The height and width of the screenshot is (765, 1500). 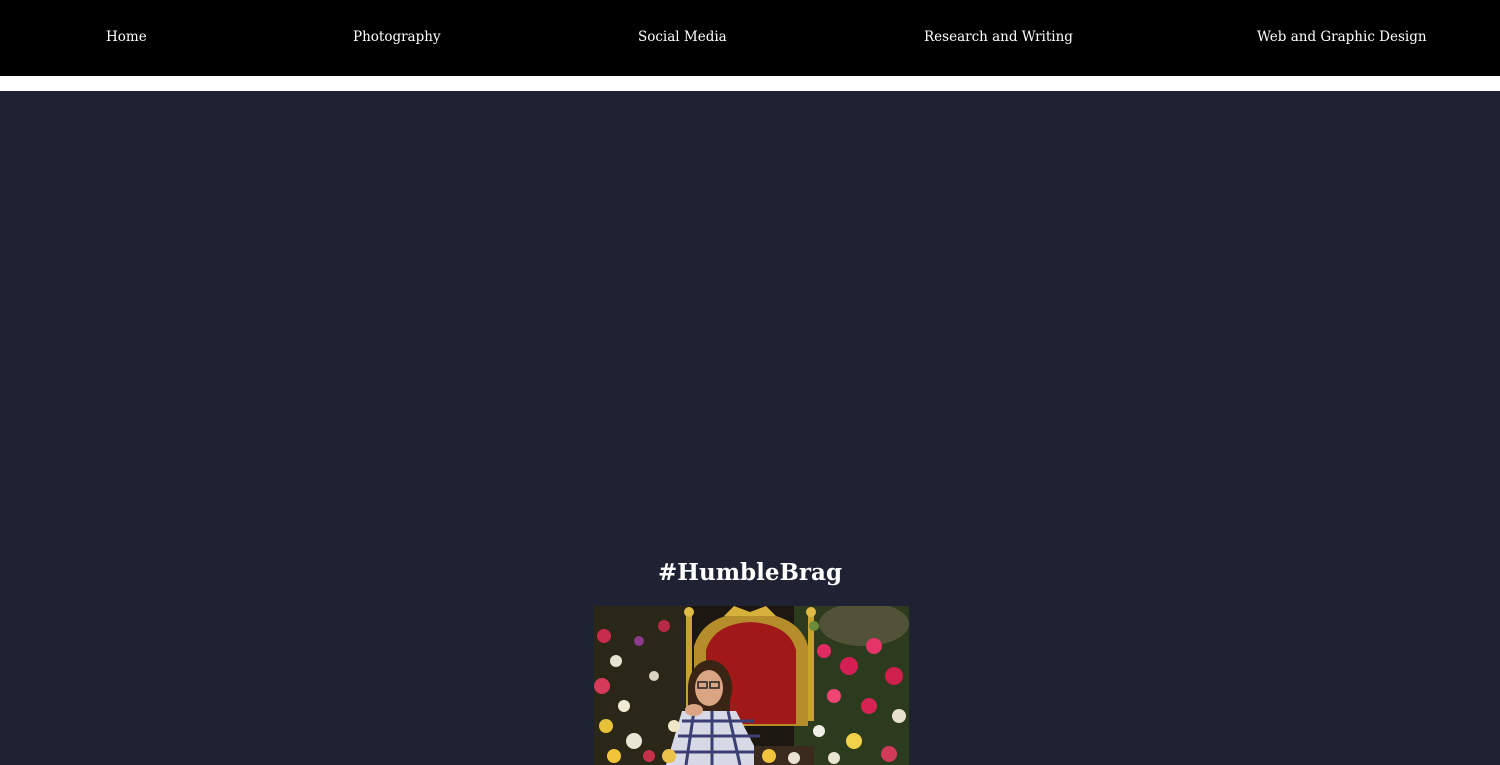 I want to click on nav-home: Home, so click(x=126, y=37).